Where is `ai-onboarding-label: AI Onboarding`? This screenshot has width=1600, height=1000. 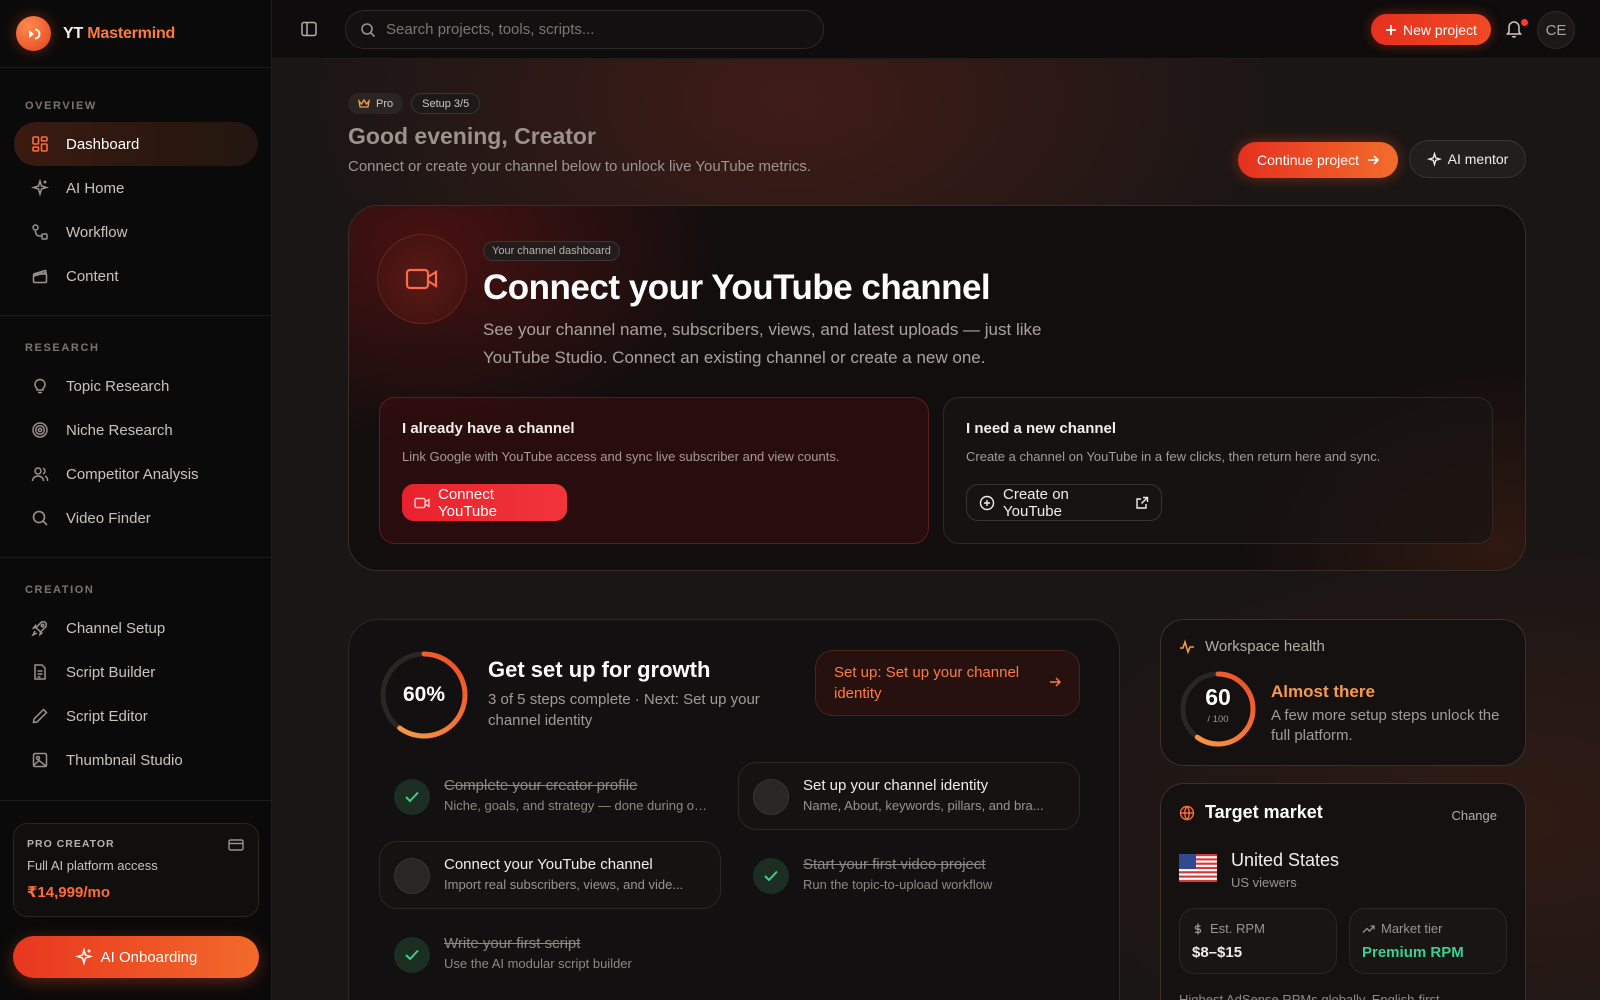 ai-onboarding-label: AI Onboarding is located at coordinates (149, 957).